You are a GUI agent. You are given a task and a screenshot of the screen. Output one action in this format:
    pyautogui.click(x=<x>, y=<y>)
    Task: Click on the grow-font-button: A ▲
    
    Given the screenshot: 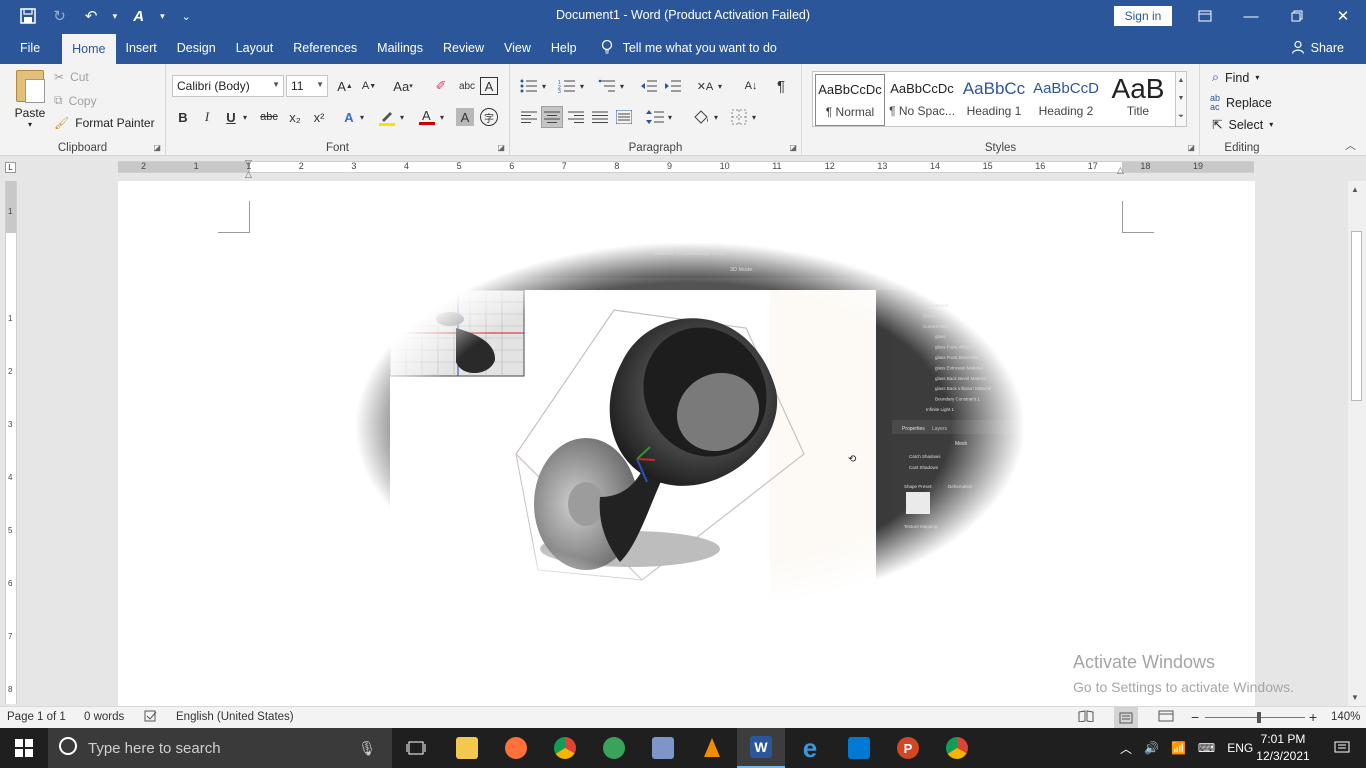 What is the action you would take?
    pyautogui.click(x=345, y=86)
    